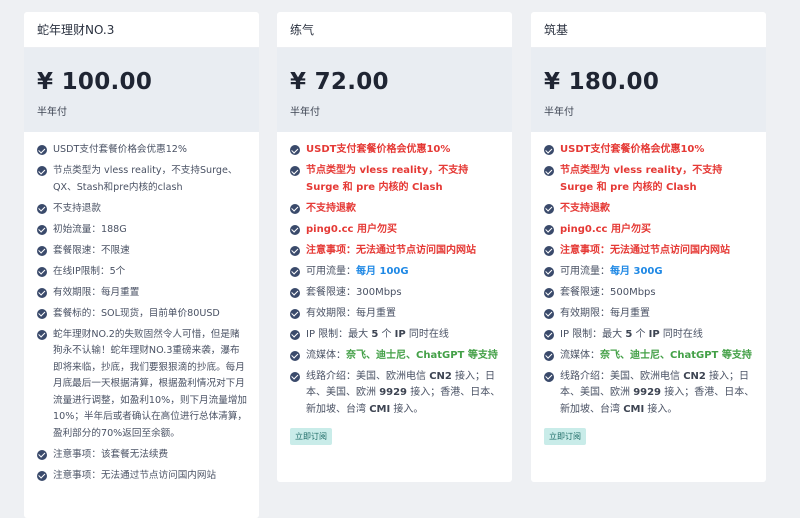  What do you see at coordinates (394, 90) in the screenshot?
I see `price-box: ¥ 72.00 半年付` at bounding box center [394, 90].